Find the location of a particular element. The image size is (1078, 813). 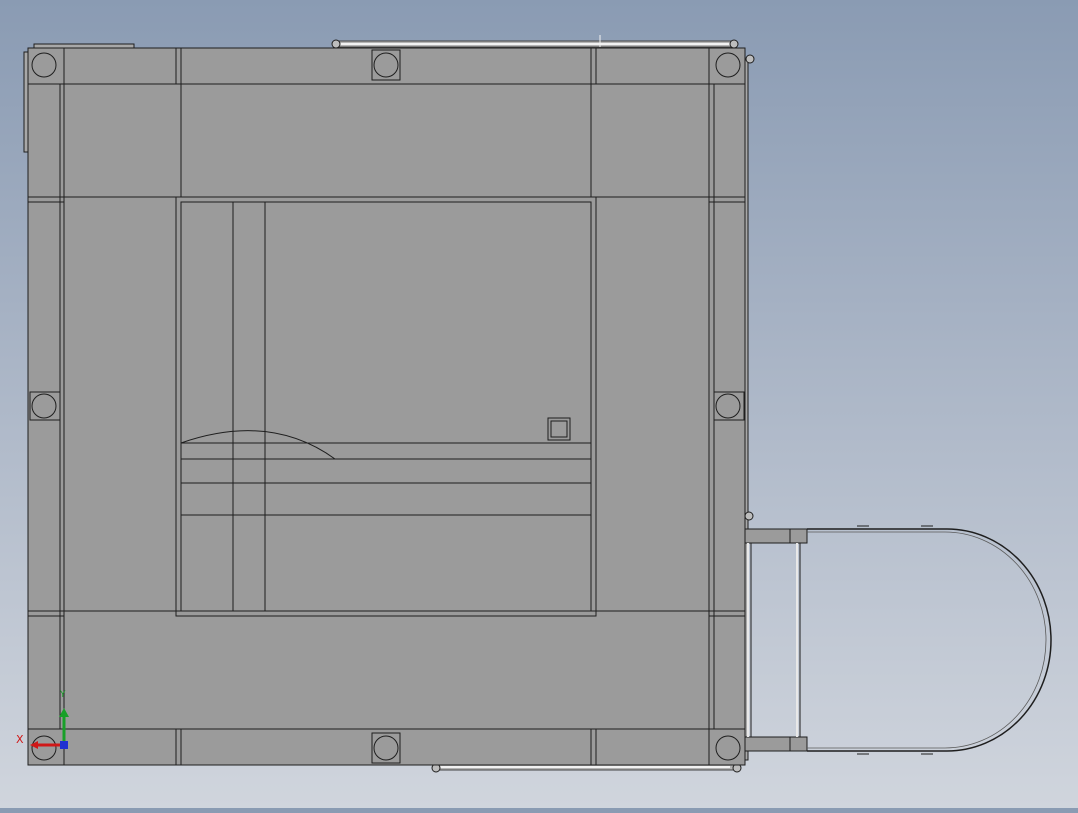

x-axis-label: X is located at coordinates (20, 739).